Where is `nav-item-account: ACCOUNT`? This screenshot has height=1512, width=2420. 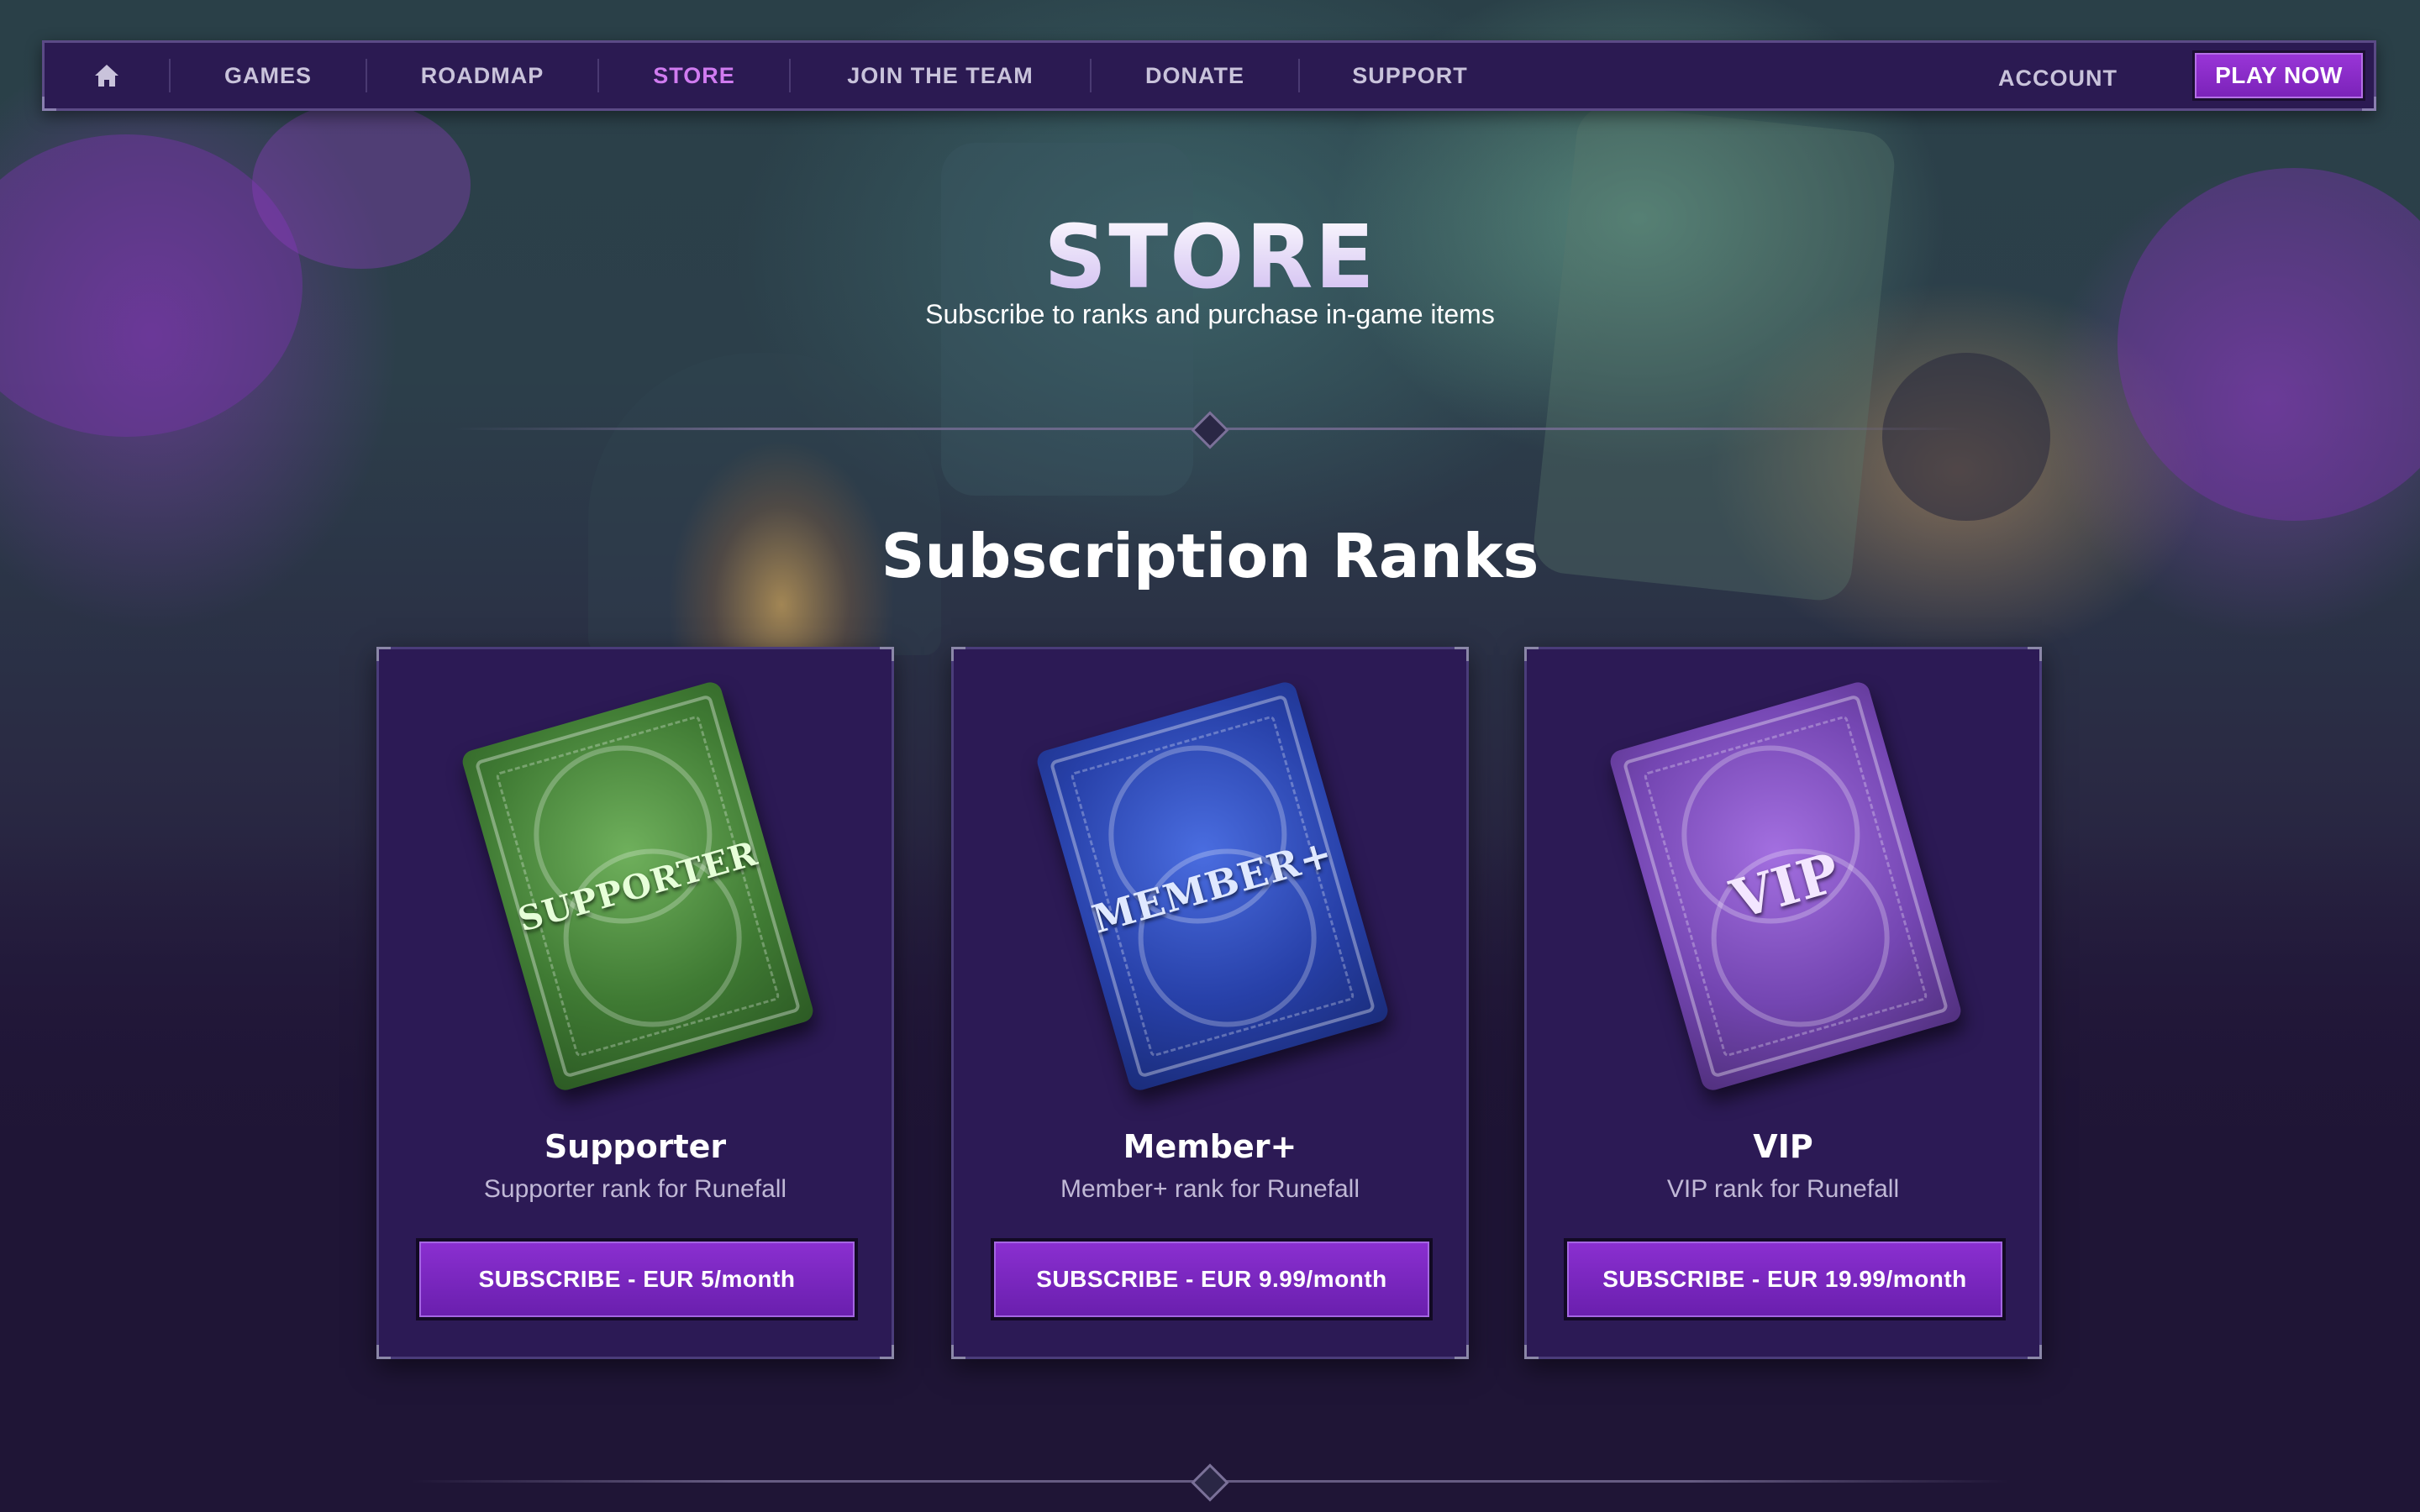 nav-item-account: ACCOUNT is located at coordinates (2058, 78).